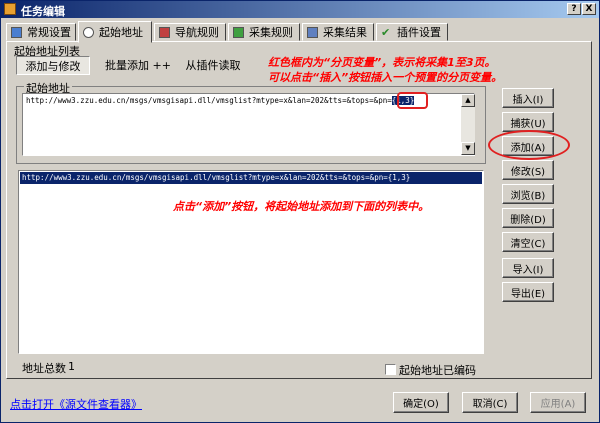 Image resolution: width=600 pixels, height=423 pixels. What do you see at coordinates (574, 9) in the screenshot?
I see `help-button: ?` at bounding box center [574, 9].